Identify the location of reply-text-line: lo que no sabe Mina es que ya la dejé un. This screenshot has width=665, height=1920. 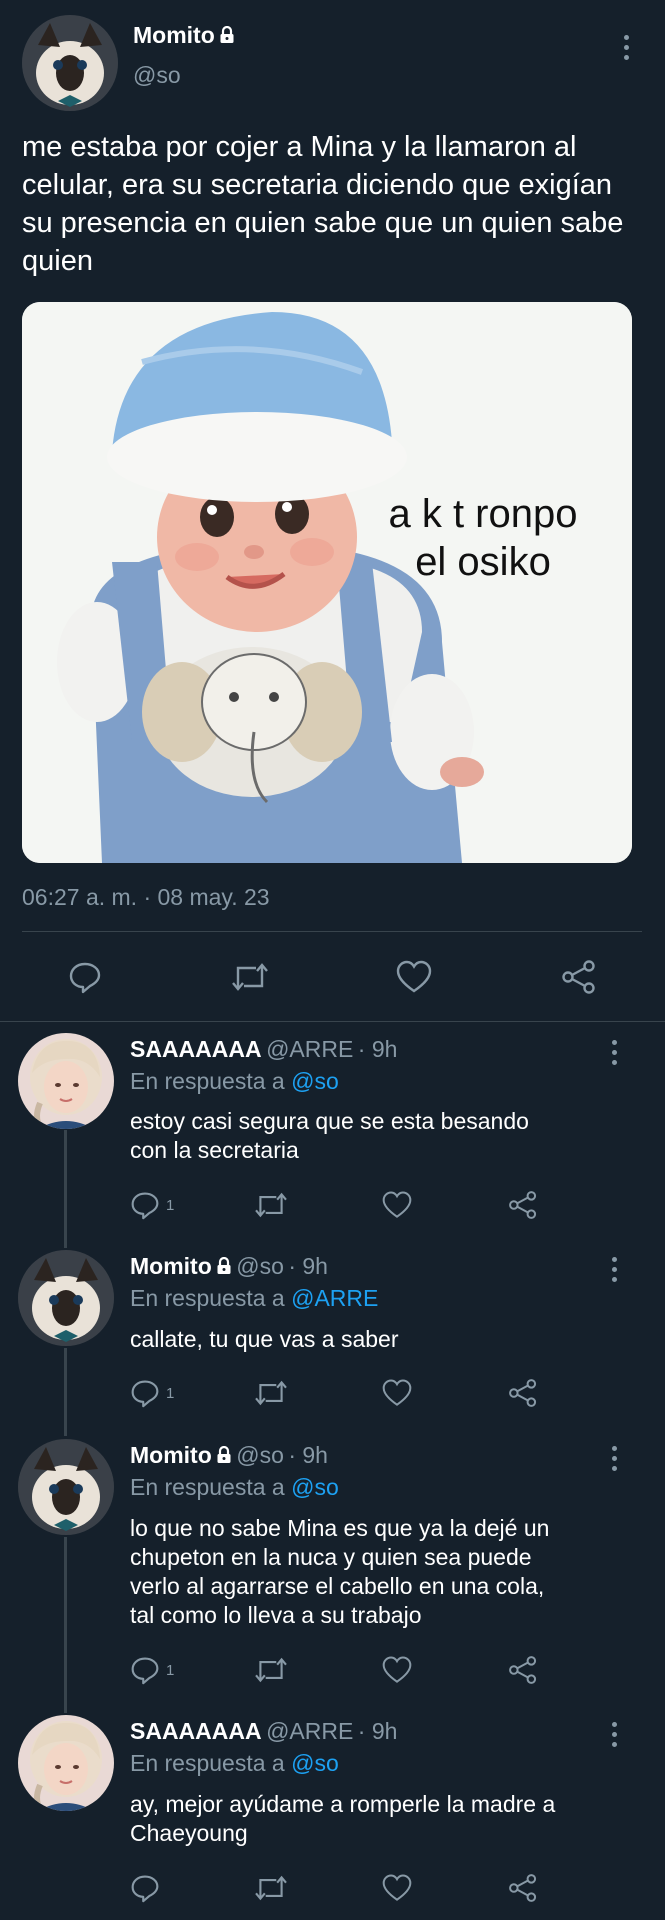
(340, 1528).